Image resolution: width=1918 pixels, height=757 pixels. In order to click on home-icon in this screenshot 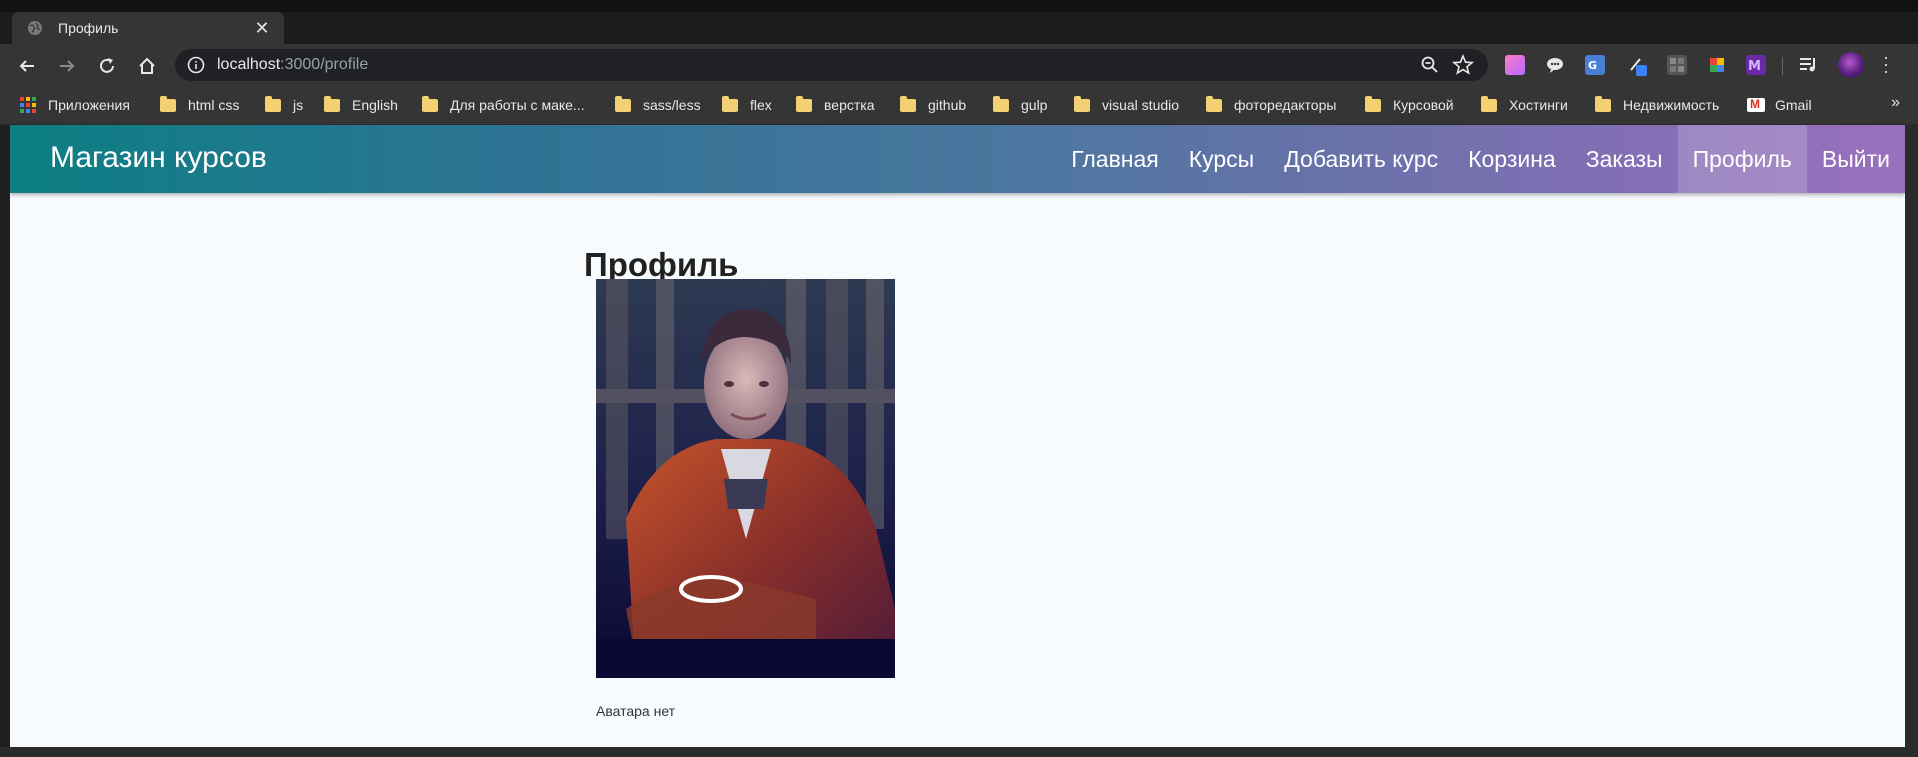, I will do `click(147, 66)`.